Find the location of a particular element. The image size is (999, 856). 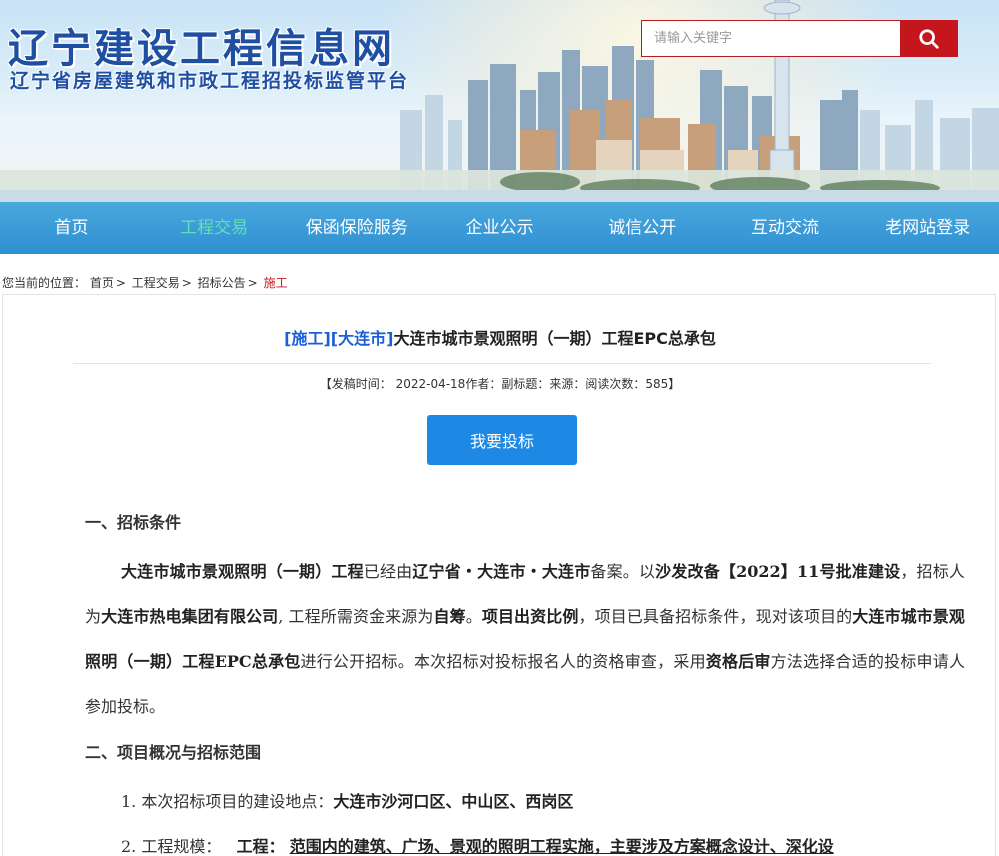

text-fragment: 进行公开招标。本次招标对投标报名人的资格审查，采用 is located at coordinates (503, 661).